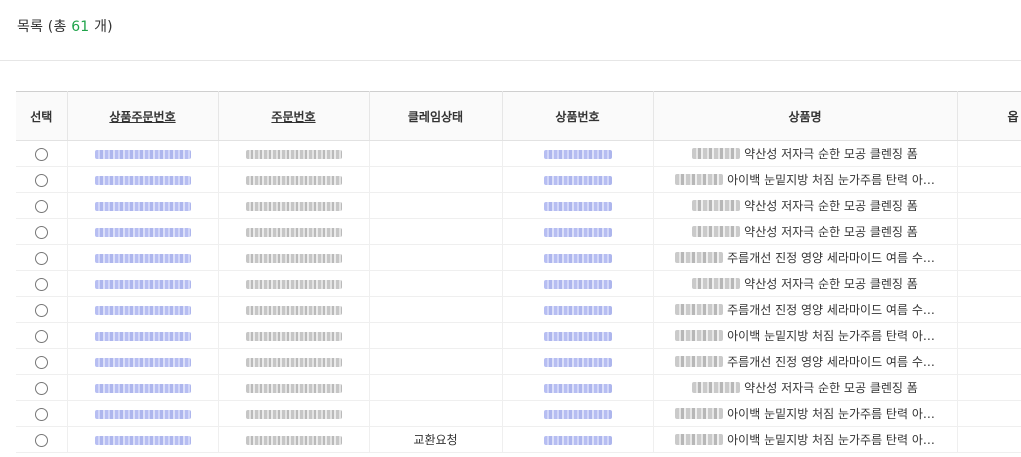  Describe the element at coordinates (699, 413) in the screenshot. I see `brand-redacted` at that location.